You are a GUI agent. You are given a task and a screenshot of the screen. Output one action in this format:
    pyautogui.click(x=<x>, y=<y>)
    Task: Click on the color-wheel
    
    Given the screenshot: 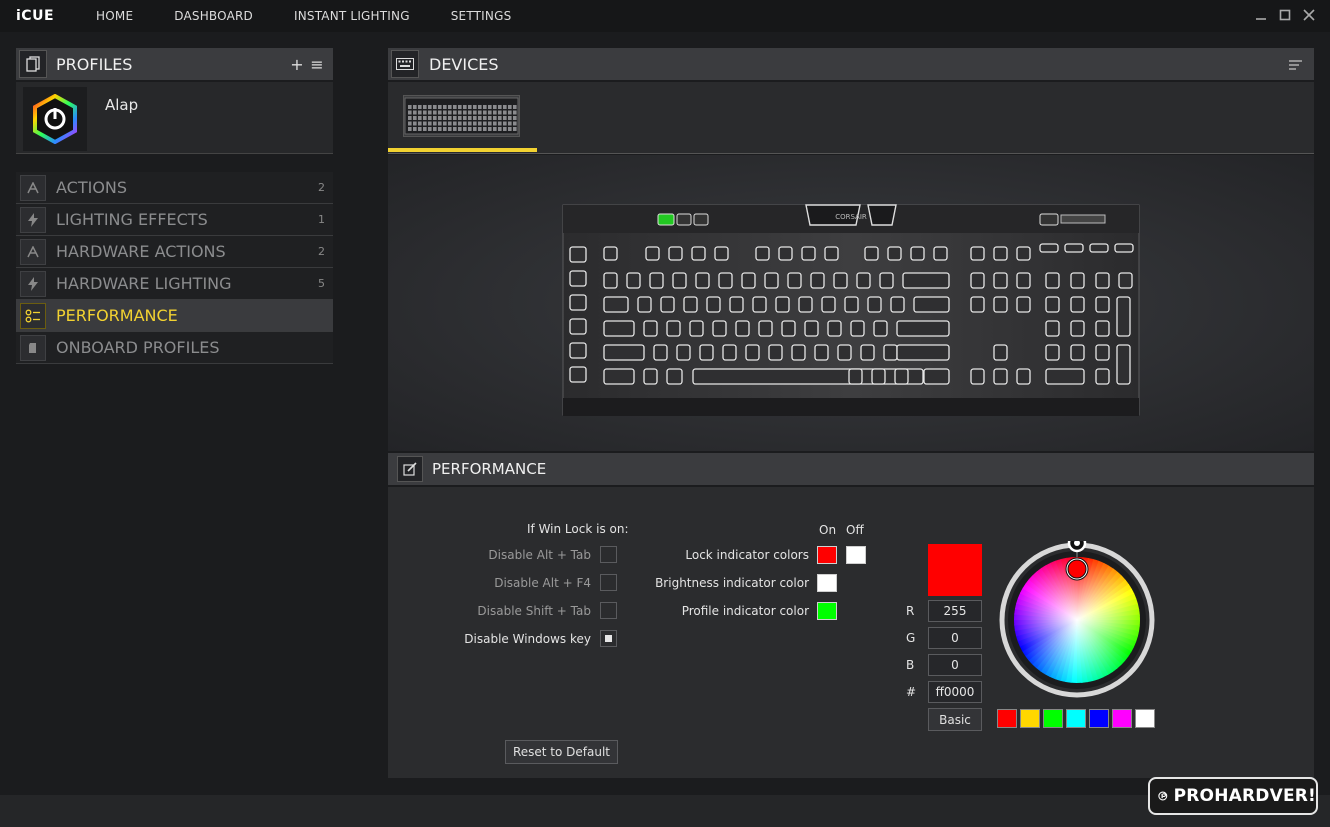 What is the action you would take?
    pyautogui.click(x=1077, y=616)
    